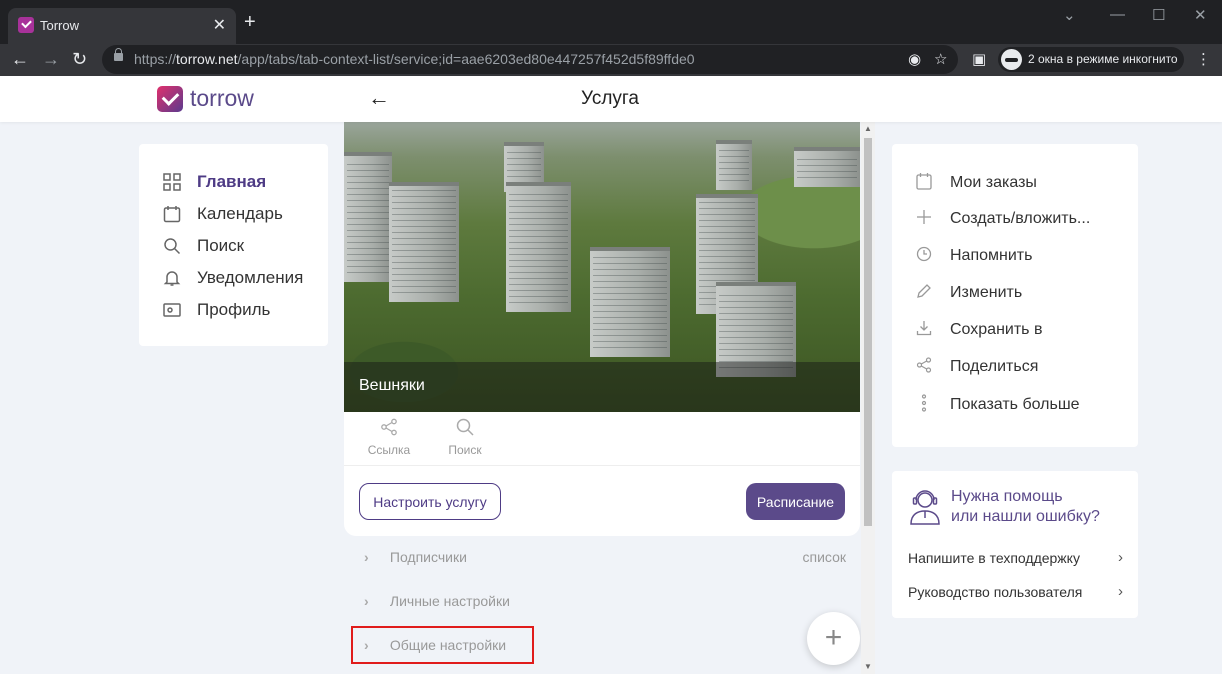  Describe the element at coordinates (924, 405) in the screenshot. I see `more-vertical-icon` at that location.